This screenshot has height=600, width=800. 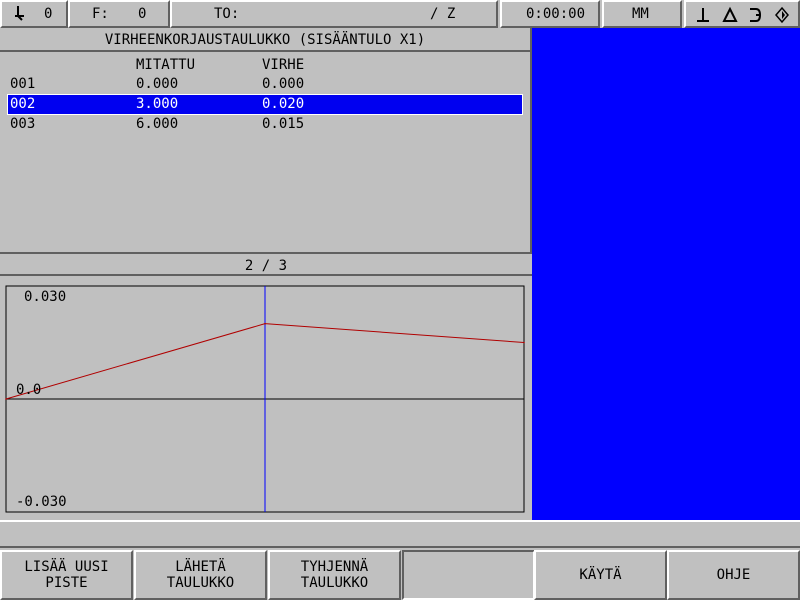 What do you see at coordinates (600, 575) in the screenshot?
I see `use-button: KÄYTÄ` at bounding box center [600, 575].